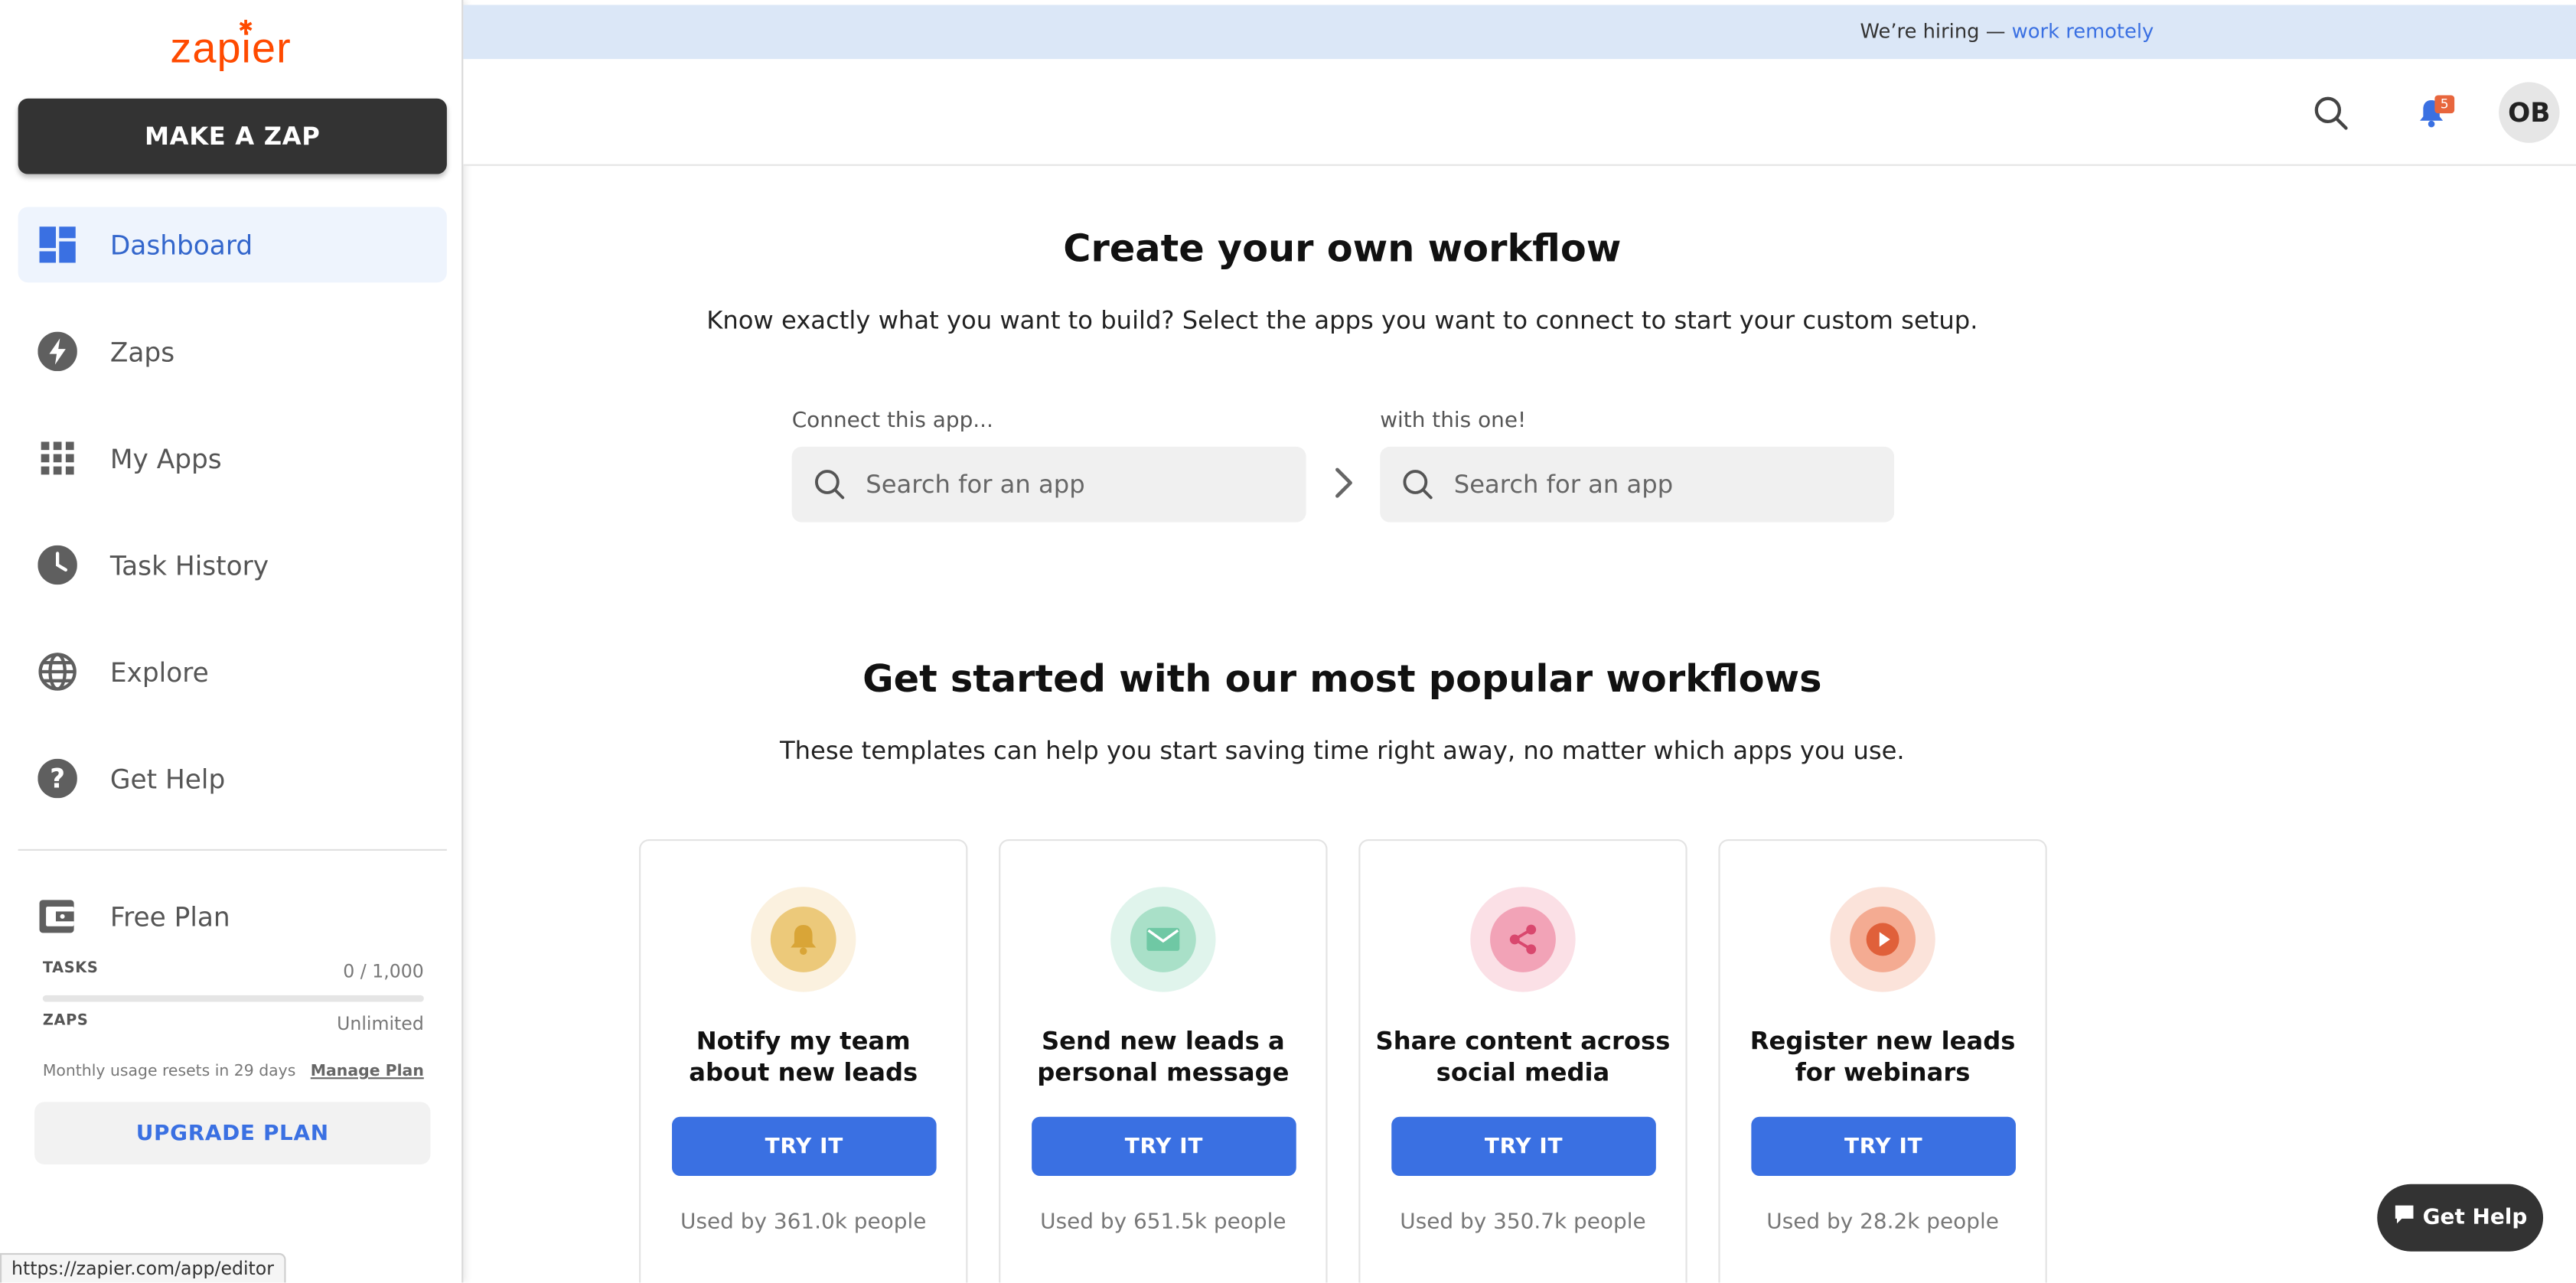  What do you see at coordinates (57, 566) in the screenshot?
I see `clock-icon` at bounding box center [57, 566].